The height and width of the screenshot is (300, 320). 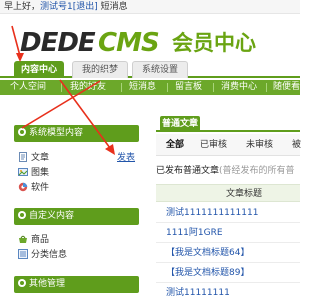 What do you see at coordinates (52, 216) in the screenshot?
I see `section-title: 自定义内容` at bounding box center [52, 216].